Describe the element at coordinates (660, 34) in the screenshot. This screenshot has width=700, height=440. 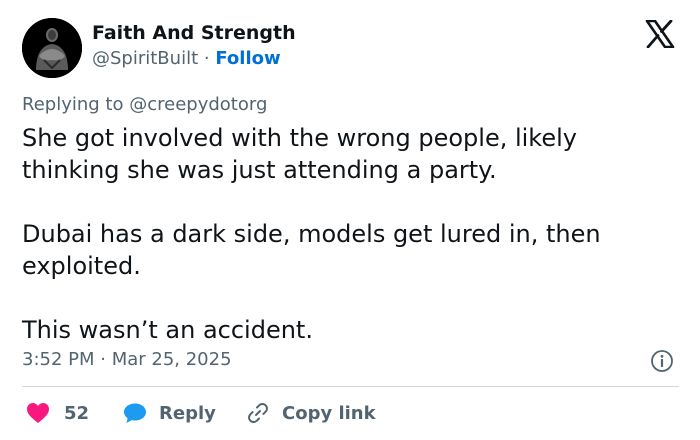
I see `x-logo-icon` at that location.